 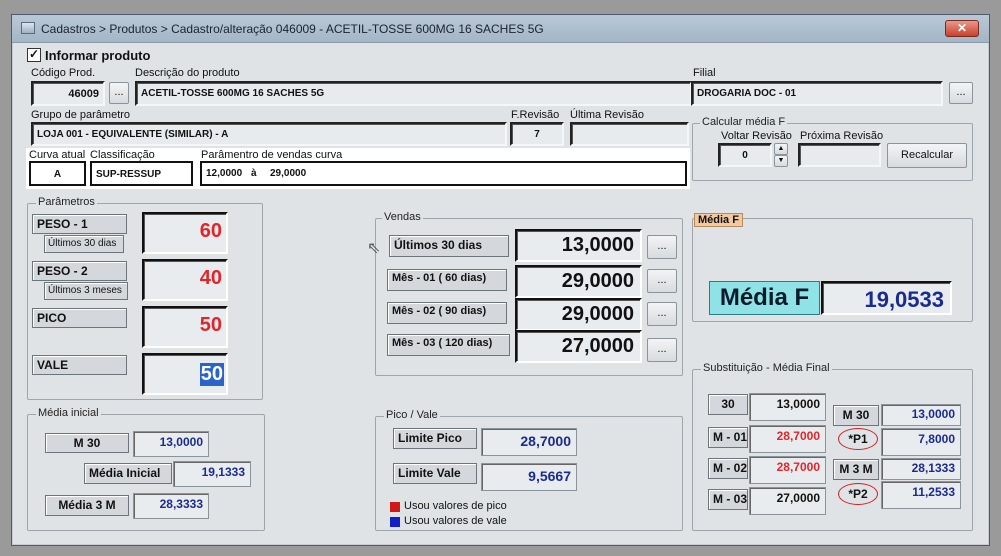 I want to click on peso1-label: PESO - 1, so click(x=79, y=224).